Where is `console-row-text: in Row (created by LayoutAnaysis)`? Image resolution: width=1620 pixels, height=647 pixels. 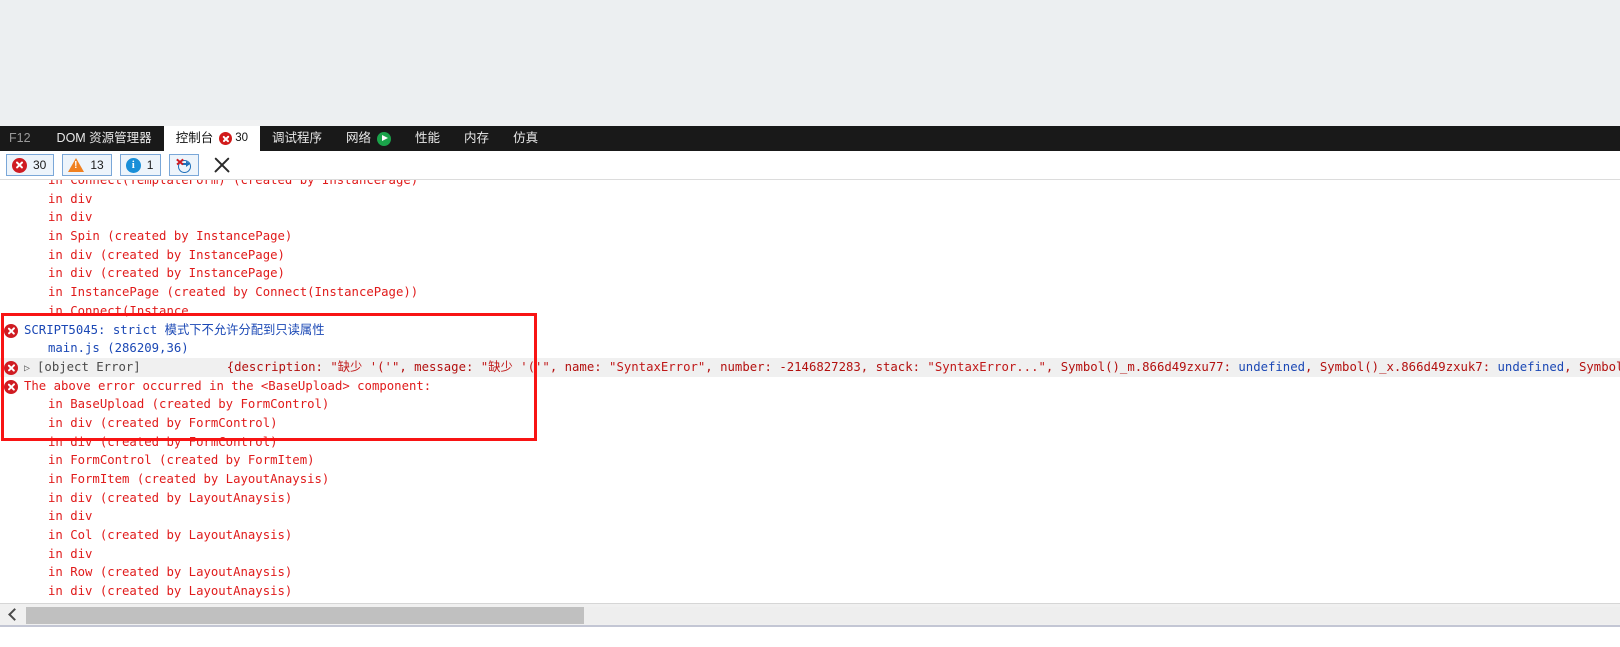
console-row-text: in Row (created by LayoutAnaysis) is located at coordinates (170, 572).